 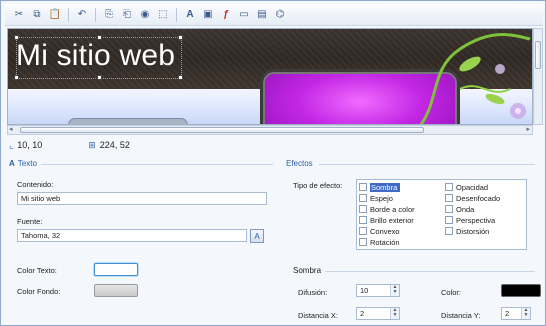 I want to click on toolbar: ✂ ⧉ 📋 ↶ ⎘ ⎗ ◉ ⬚ A ▣ ƒ ▭ ▤ ⌬, so click(x=274, y=15).